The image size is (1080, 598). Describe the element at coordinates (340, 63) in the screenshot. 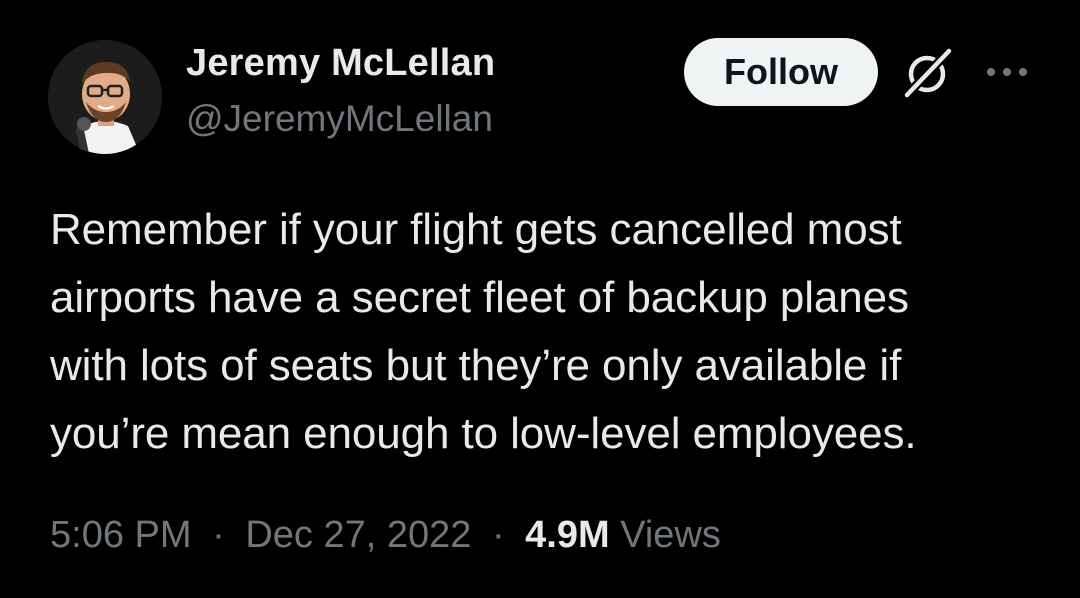

I see `author-name: Jeremy McLellan` at that location.